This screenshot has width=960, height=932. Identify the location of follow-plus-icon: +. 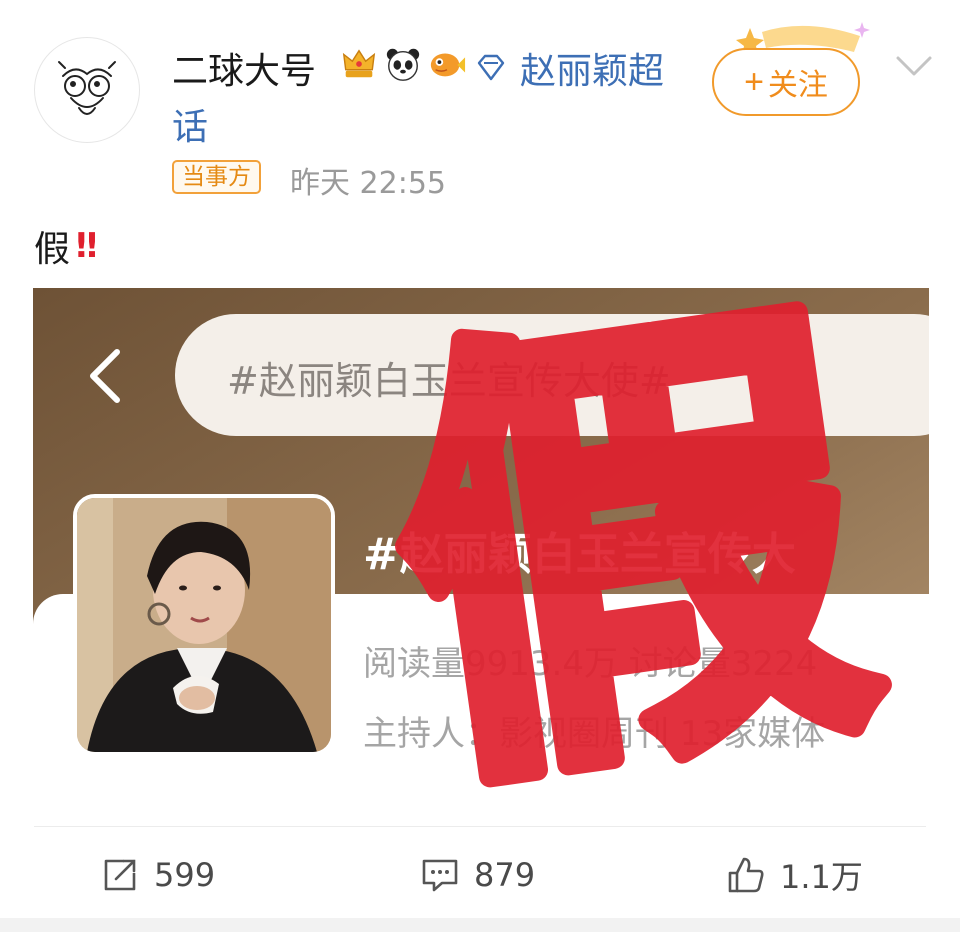
(754, 82).